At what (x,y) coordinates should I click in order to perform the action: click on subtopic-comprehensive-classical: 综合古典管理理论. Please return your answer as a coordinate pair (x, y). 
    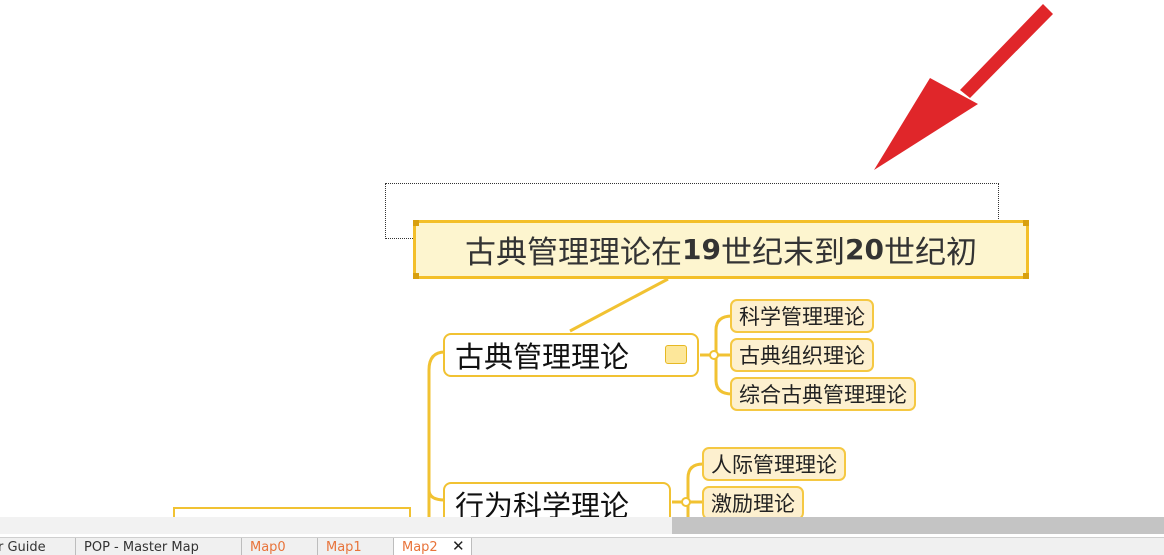
    Looking at the image, I should click on (823, 394).